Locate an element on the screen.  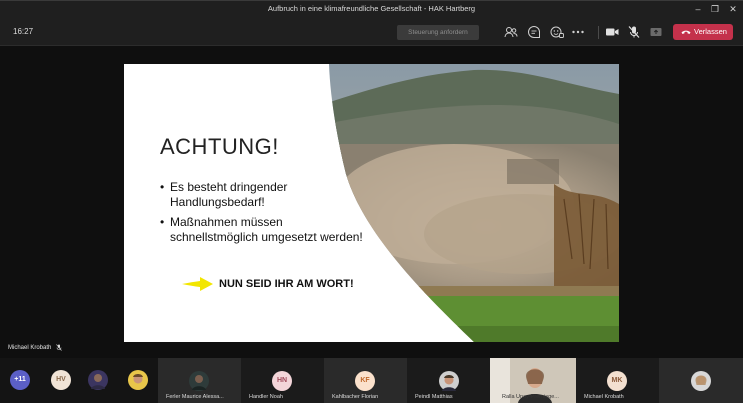
bullet-item: Es besteht dringender Handlungsbedarf! is located at coordinates (265, 194).